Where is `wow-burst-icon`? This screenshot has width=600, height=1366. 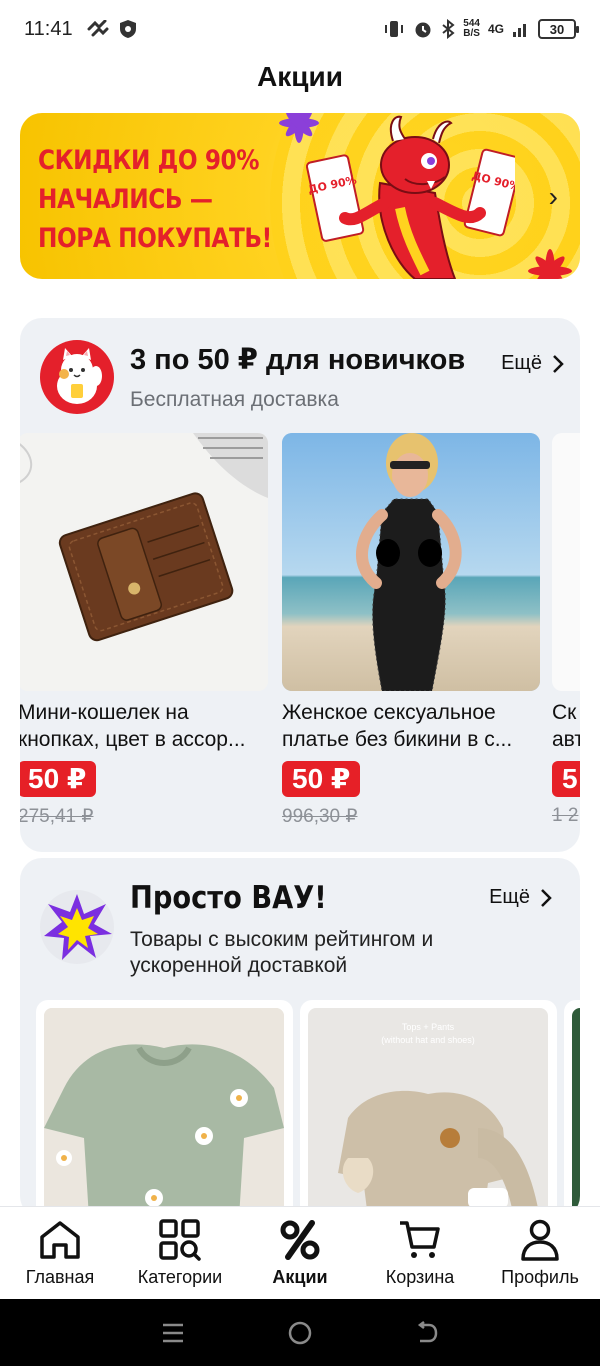
wow-burst-icon is located at coordinates (77, 927).